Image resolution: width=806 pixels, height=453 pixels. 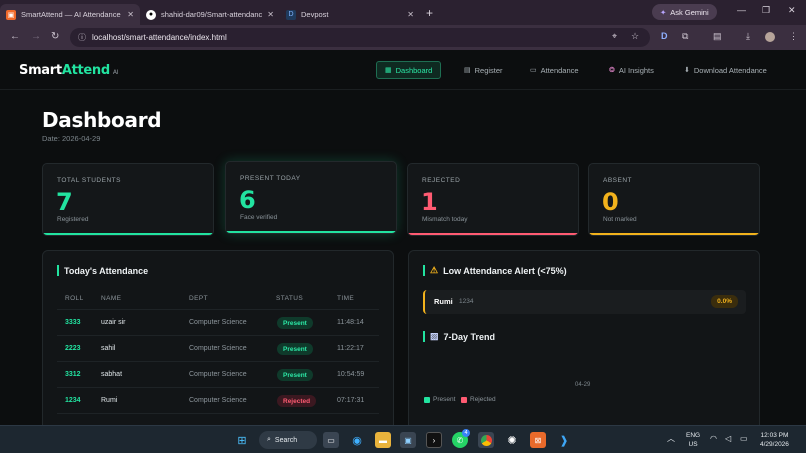 What do you see at coordinates (483, 70) in the screenshot?
I see `nav-register: ▤ Register` at bounding box center [483, 70].